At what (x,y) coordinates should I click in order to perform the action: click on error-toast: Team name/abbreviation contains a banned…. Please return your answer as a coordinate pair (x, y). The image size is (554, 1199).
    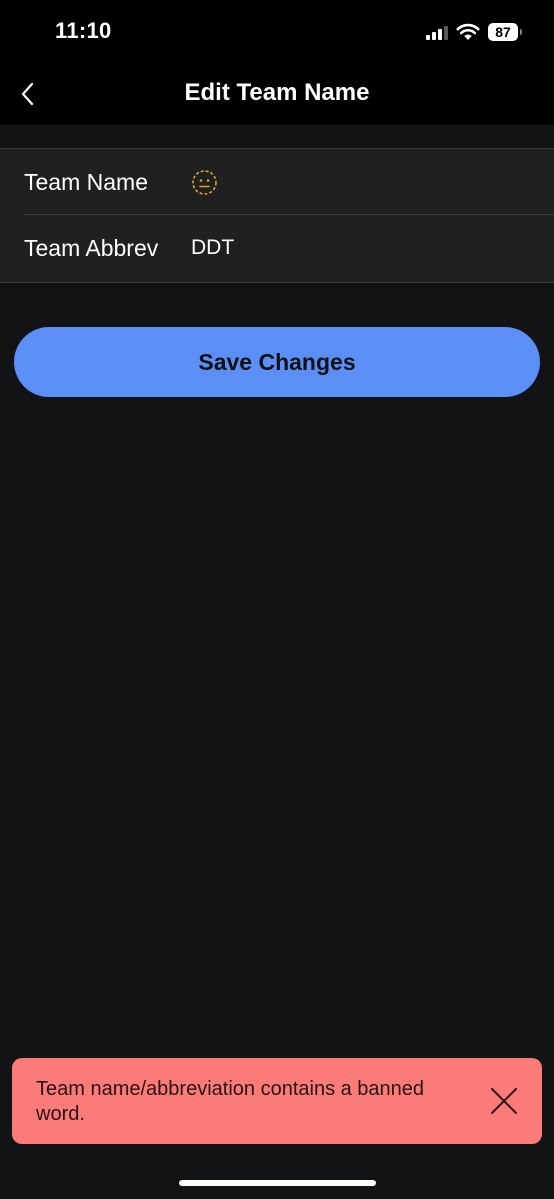
    Looking at the image, I should click on (277, 1101).